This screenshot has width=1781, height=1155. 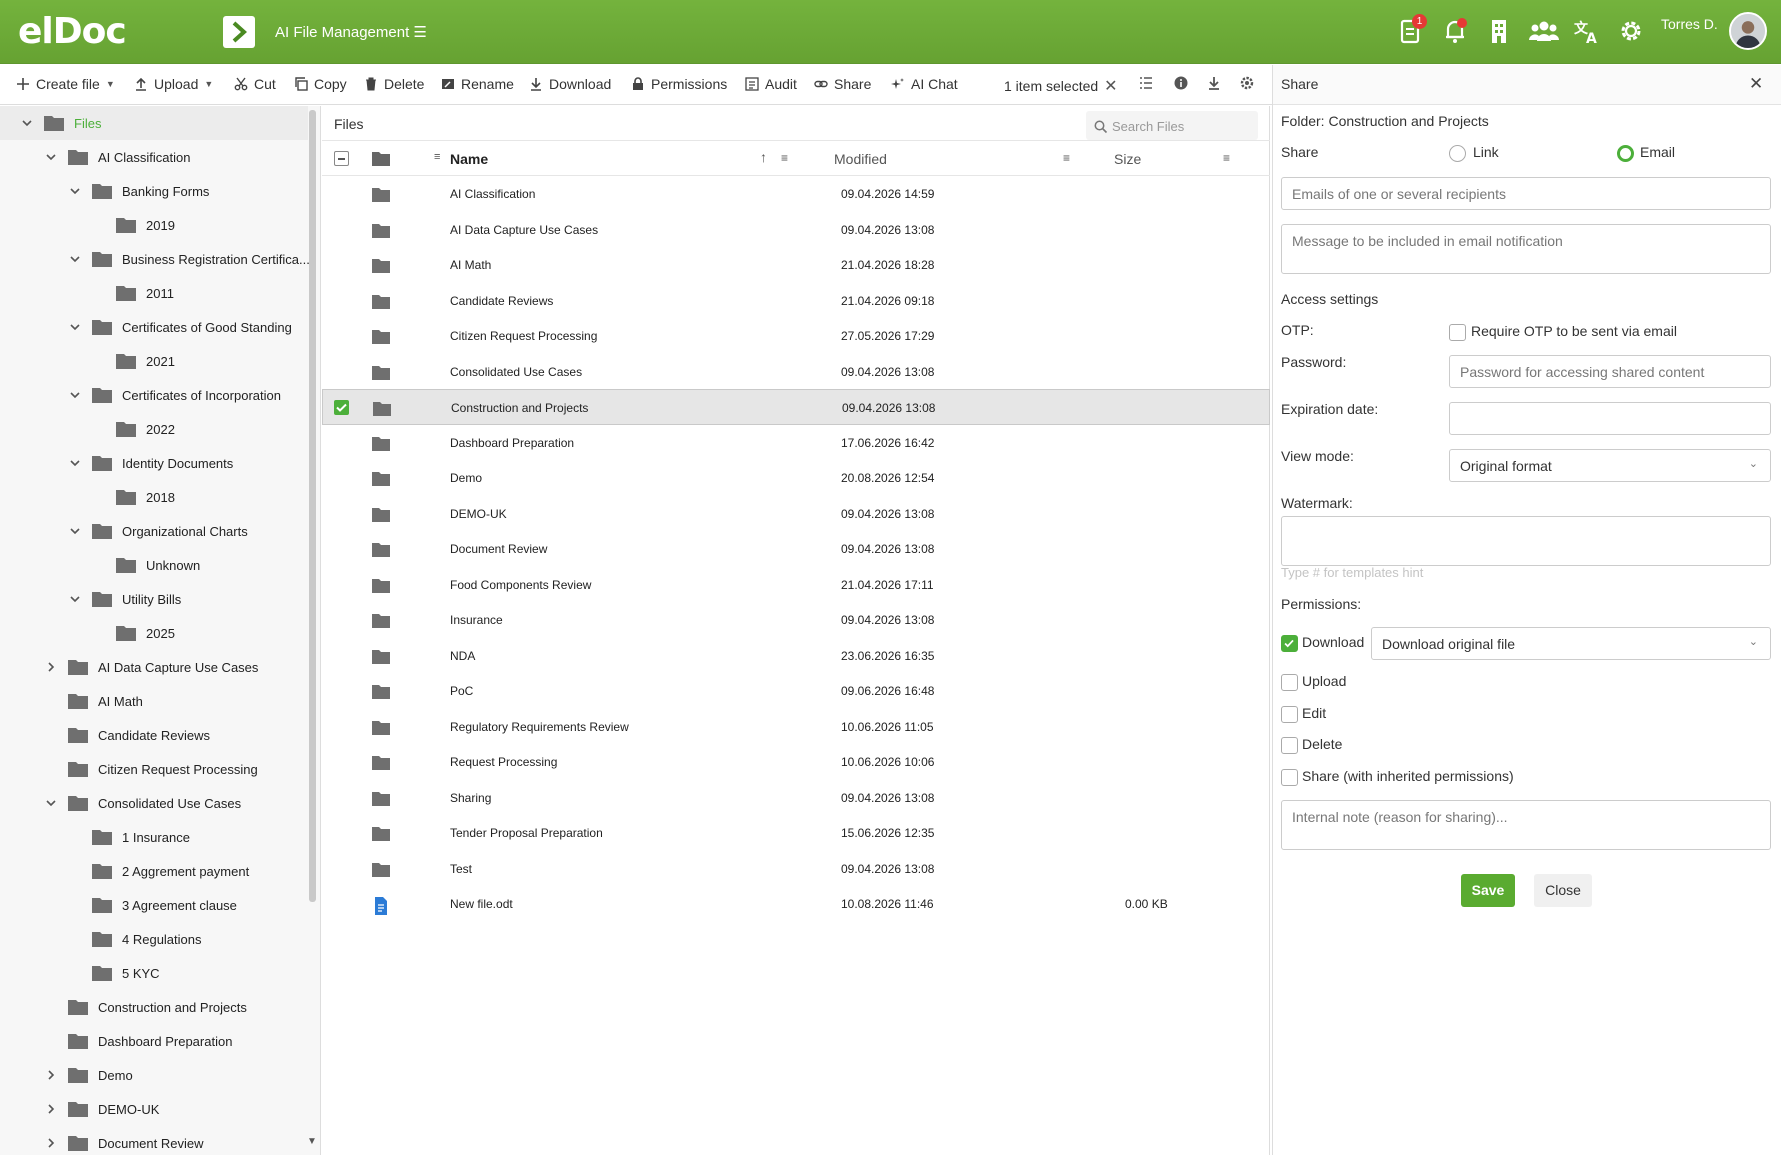 What do you see at coordinates (135, 939) in the screenshot?
I see `tree-item: 4 Regulations` at bounding box center [135, 939].